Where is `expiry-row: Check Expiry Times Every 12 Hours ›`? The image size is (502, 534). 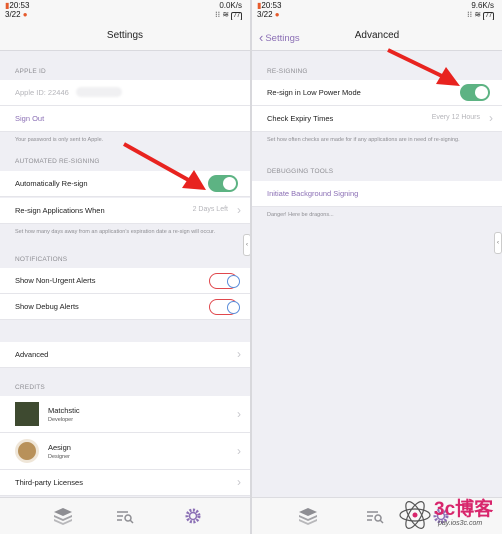 expiry-row: Check Expiry Times Every 12 Hours › is located at coordinates (377, 119).